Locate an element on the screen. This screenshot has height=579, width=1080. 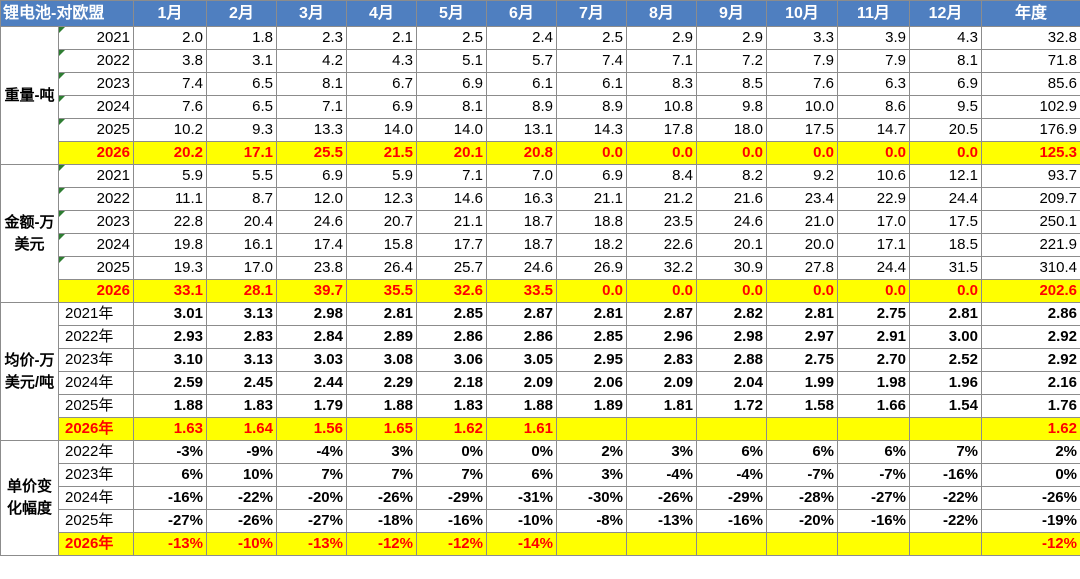
month-value-cell: 14.7 is located at coordinates (873, 130).